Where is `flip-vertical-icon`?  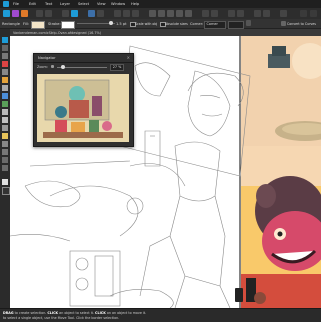 flip-vertical-icon is located at coordinates (214, 13).